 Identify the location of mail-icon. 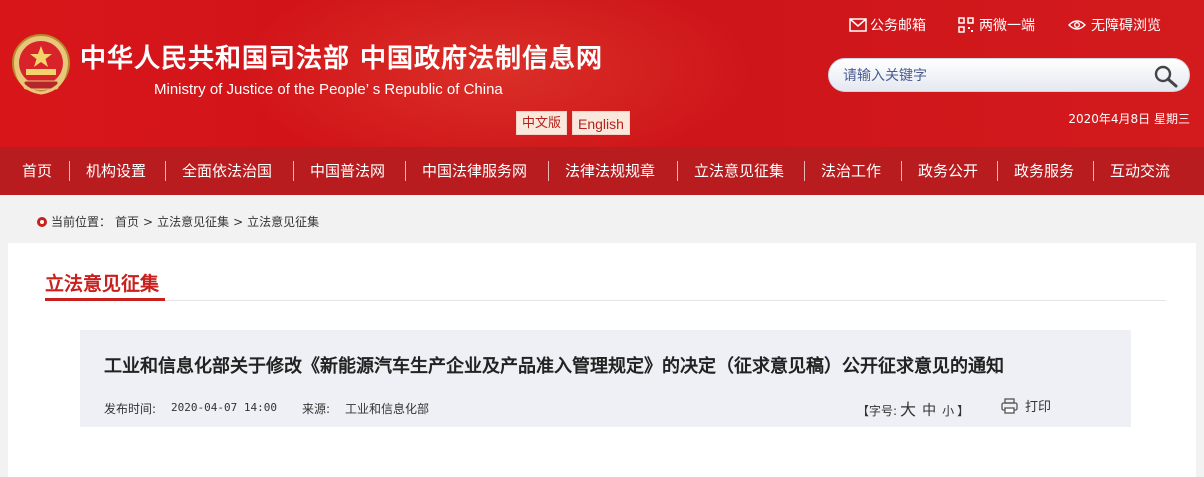
(858, 25).